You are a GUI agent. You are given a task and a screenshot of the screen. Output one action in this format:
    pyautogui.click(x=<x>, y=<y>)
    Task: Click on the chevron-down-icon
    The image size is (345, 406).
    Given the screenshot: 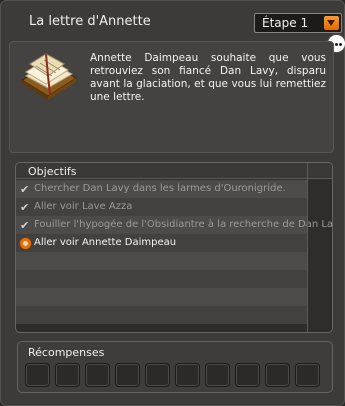 What is the action you would take?
    pyautogui.click(x=331, y=23)
    